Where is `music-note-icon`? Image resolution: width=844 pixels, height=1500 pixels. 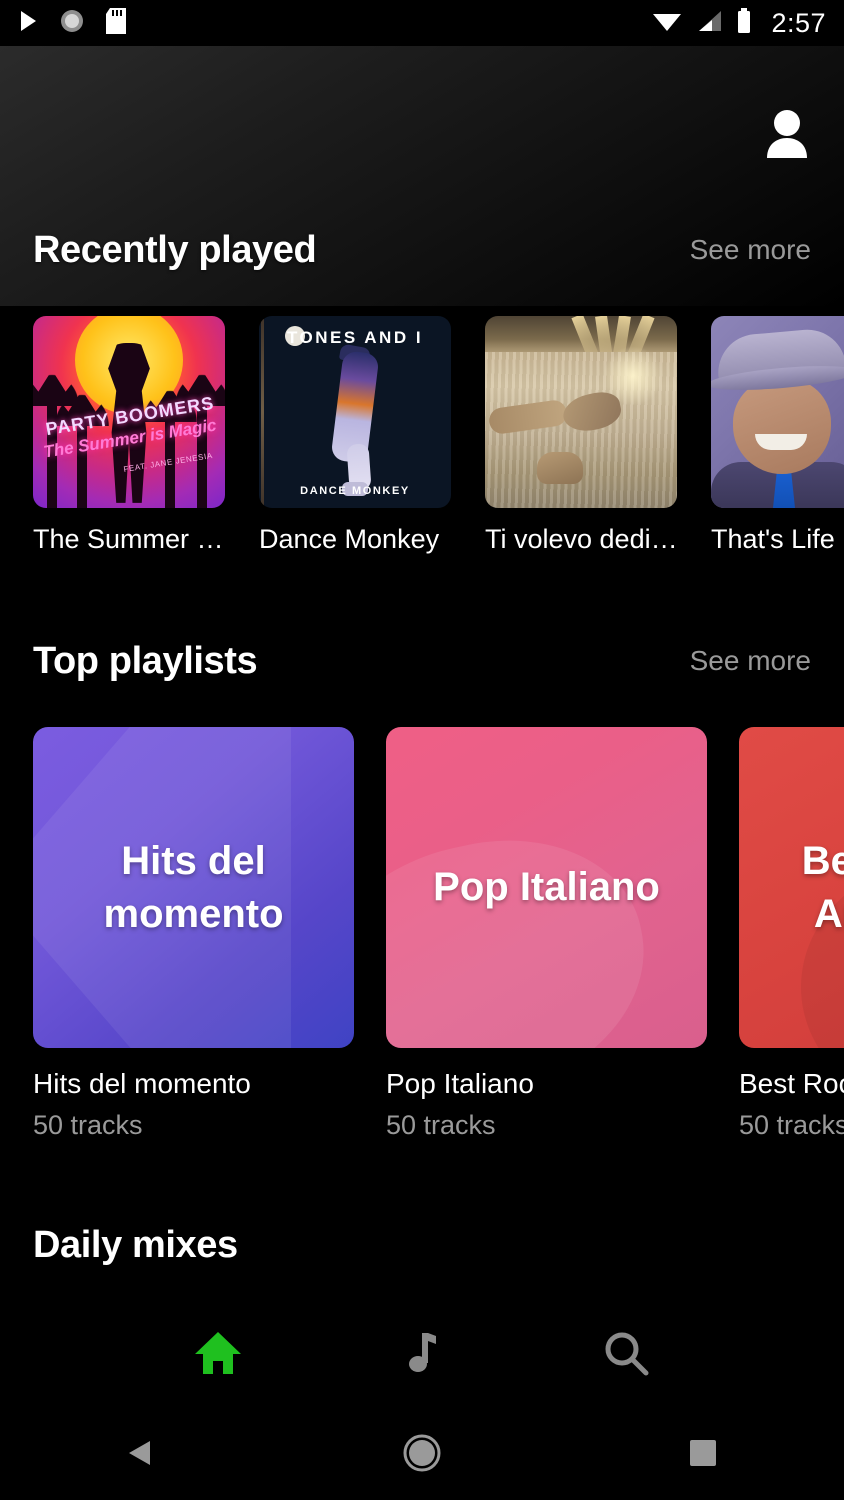
music-note-icon is located at coordinates (422, 1355).